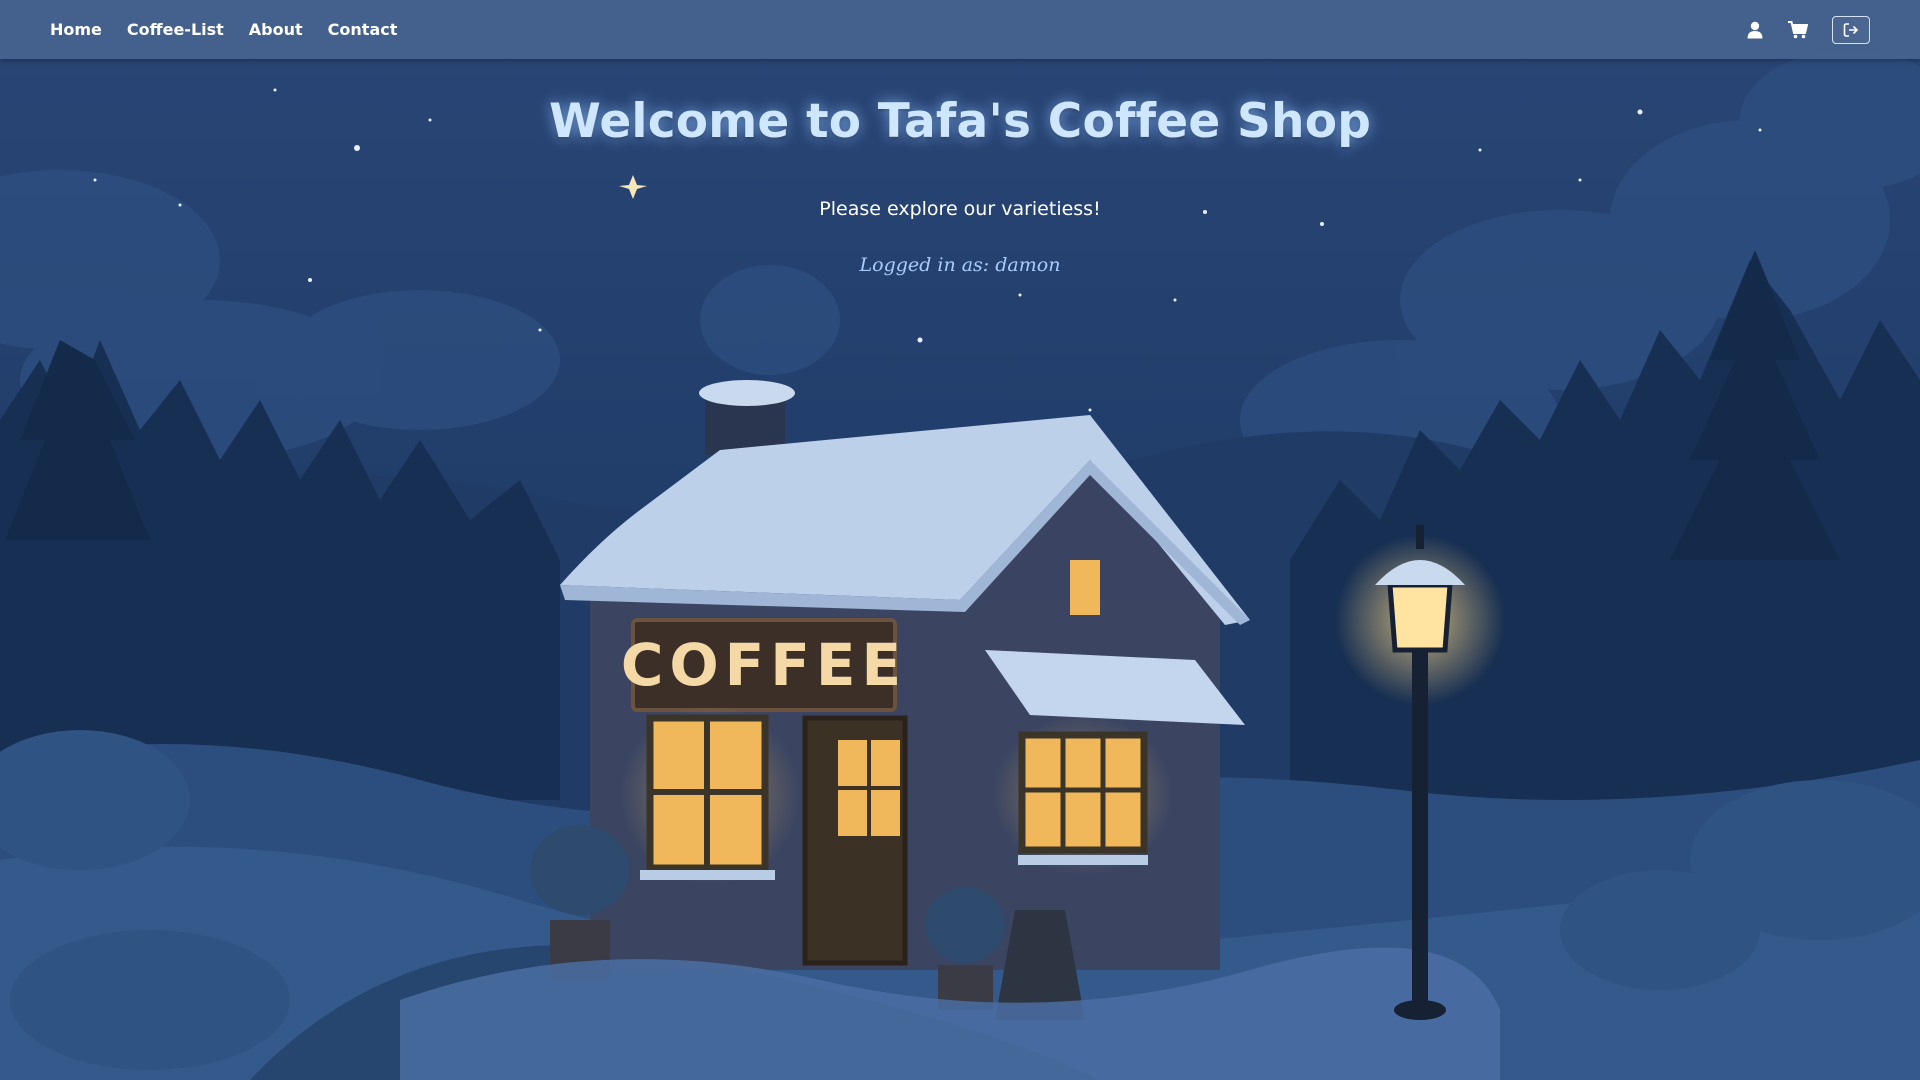  What do you see at coordinates (960, 265) in the screenshot?
I see `logged-in-user: Logged in as: damon` at bounding box center [960, 265].